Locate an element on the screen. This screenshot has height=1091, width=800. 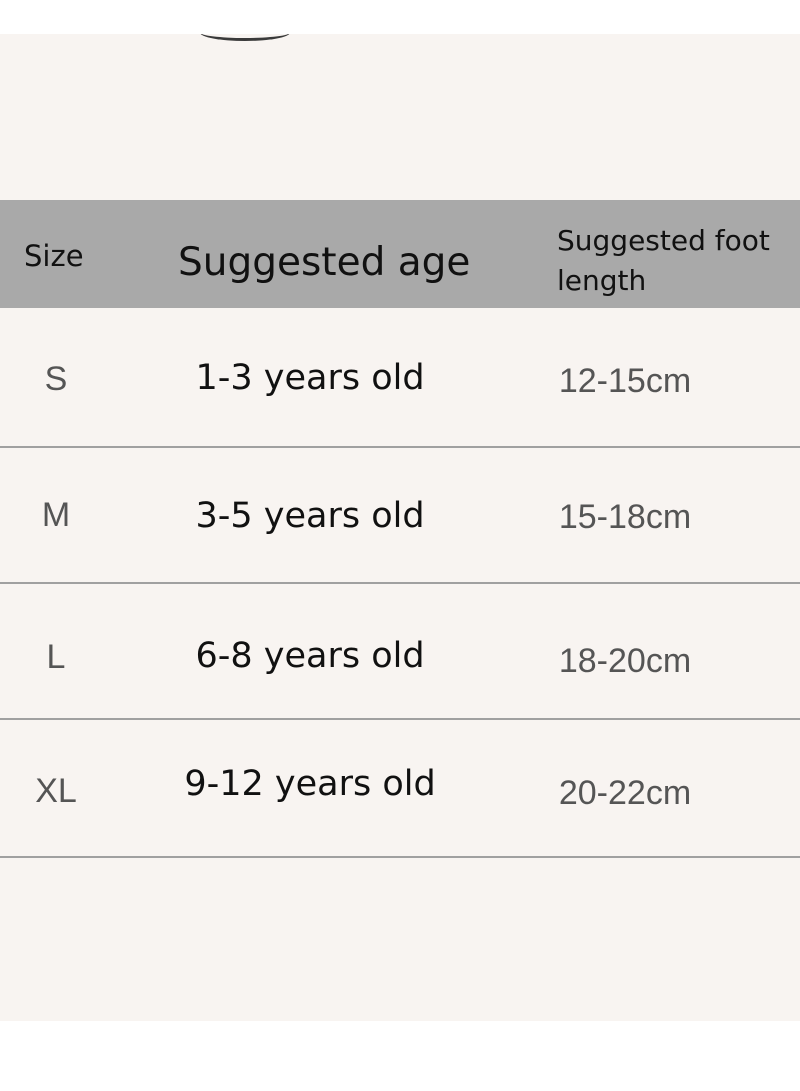
table-row: S 1-3 years old 12-15cm is located at coordinates (400, 378).